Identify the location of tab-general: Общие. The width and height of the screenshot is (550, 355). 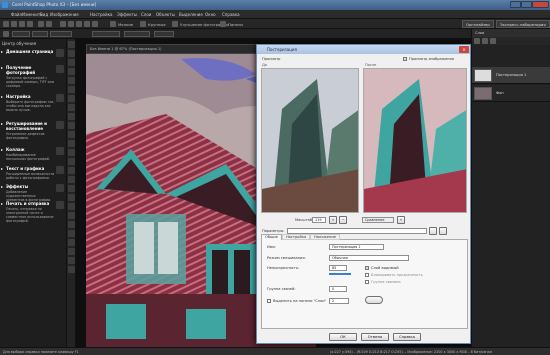
(271, 237).